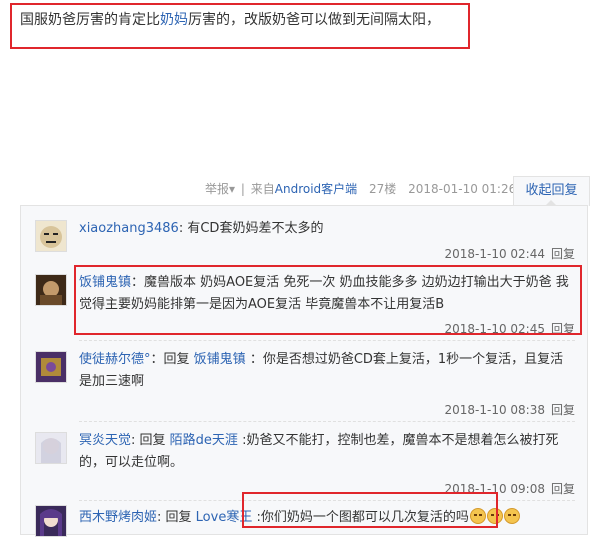 The width and height of the screenshot is (590, 537). Describe the element at coordinates (462, 189) in the screenshot. I see `post-time: 2018-01-10 01:26` at that location.